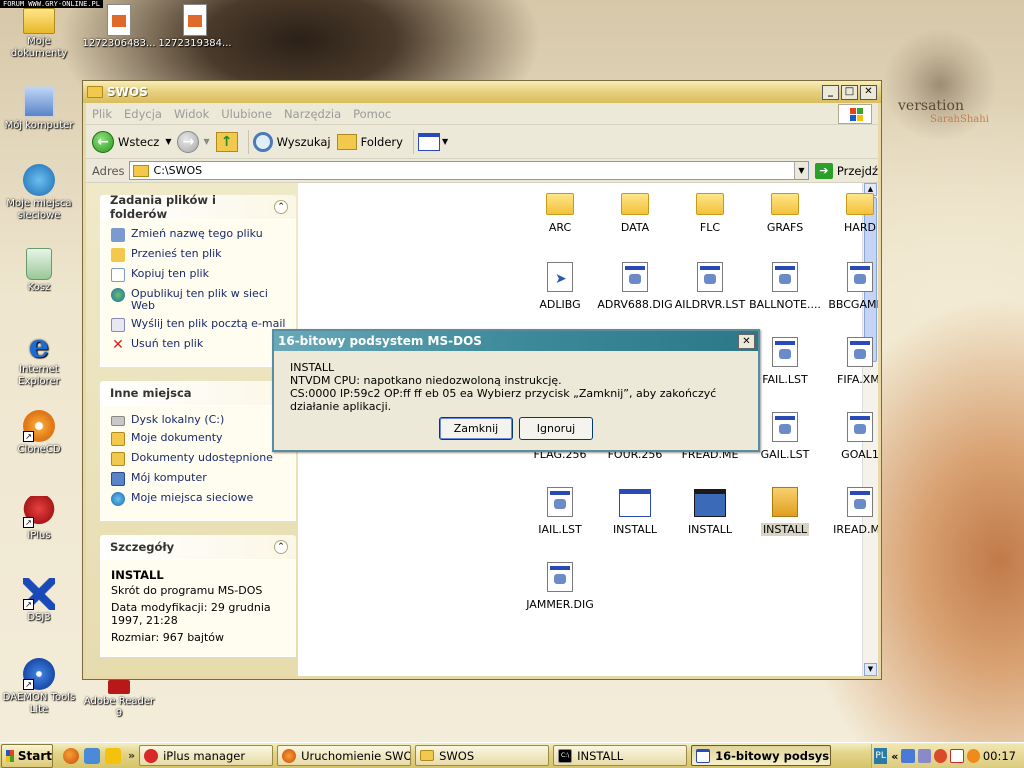 The image size is (1024, 768). Describe the element at coordinates (433, 141) in the screenshot. I see `views-button: ▼` at that location.